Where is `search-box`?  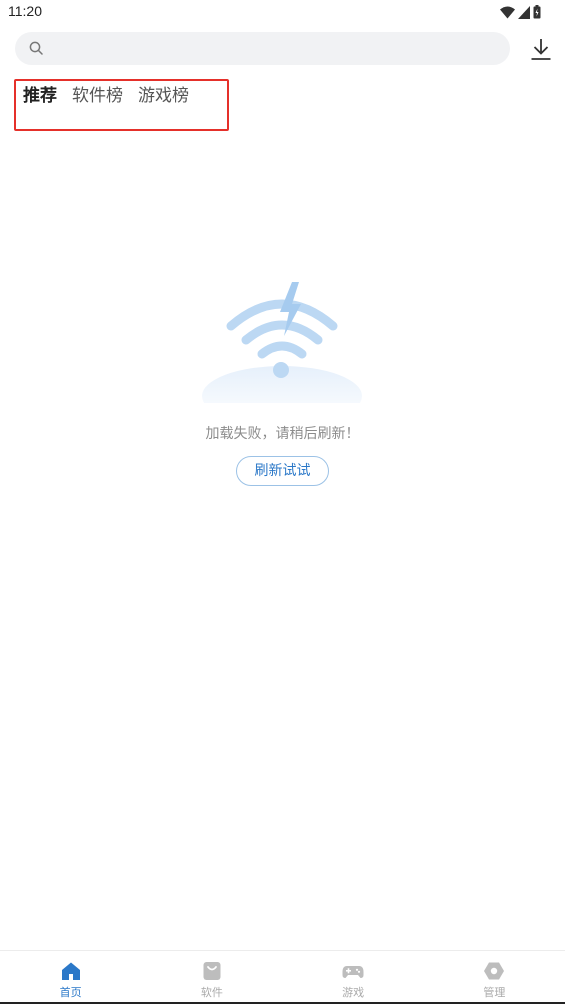 search-box is located at coordinates (262, 48).